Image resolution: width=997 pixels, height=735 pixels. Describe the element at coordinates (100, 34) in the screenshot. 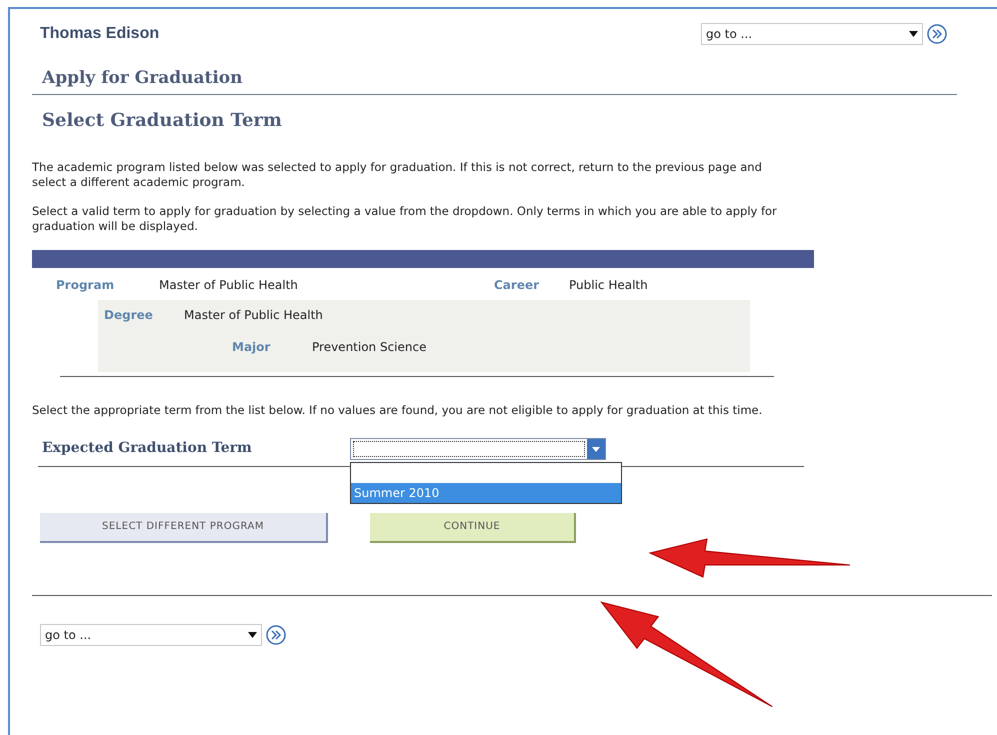

I see `user-name: Thomas Edison` at that location.